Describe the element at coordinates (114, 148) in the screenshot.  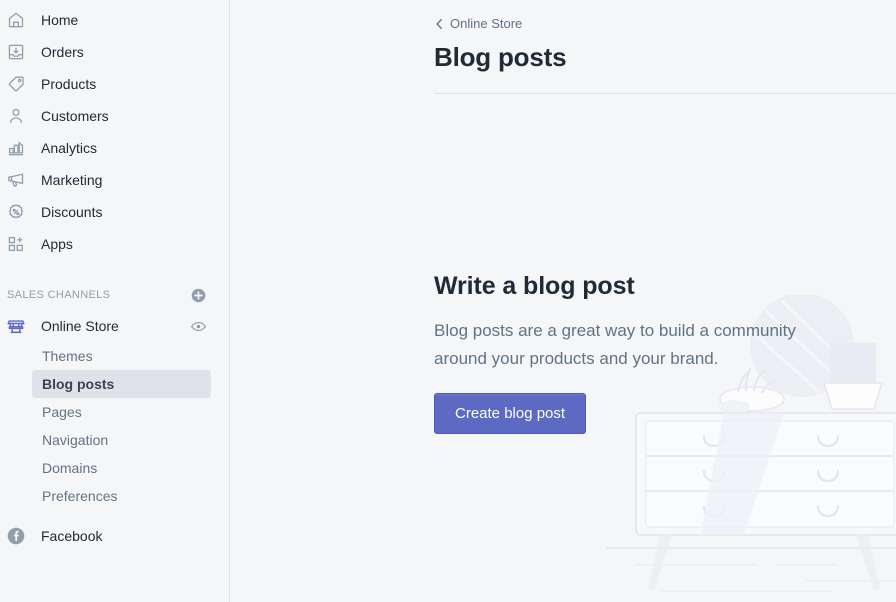
I see `sidebar-item-analytics: Analytics` at that location.